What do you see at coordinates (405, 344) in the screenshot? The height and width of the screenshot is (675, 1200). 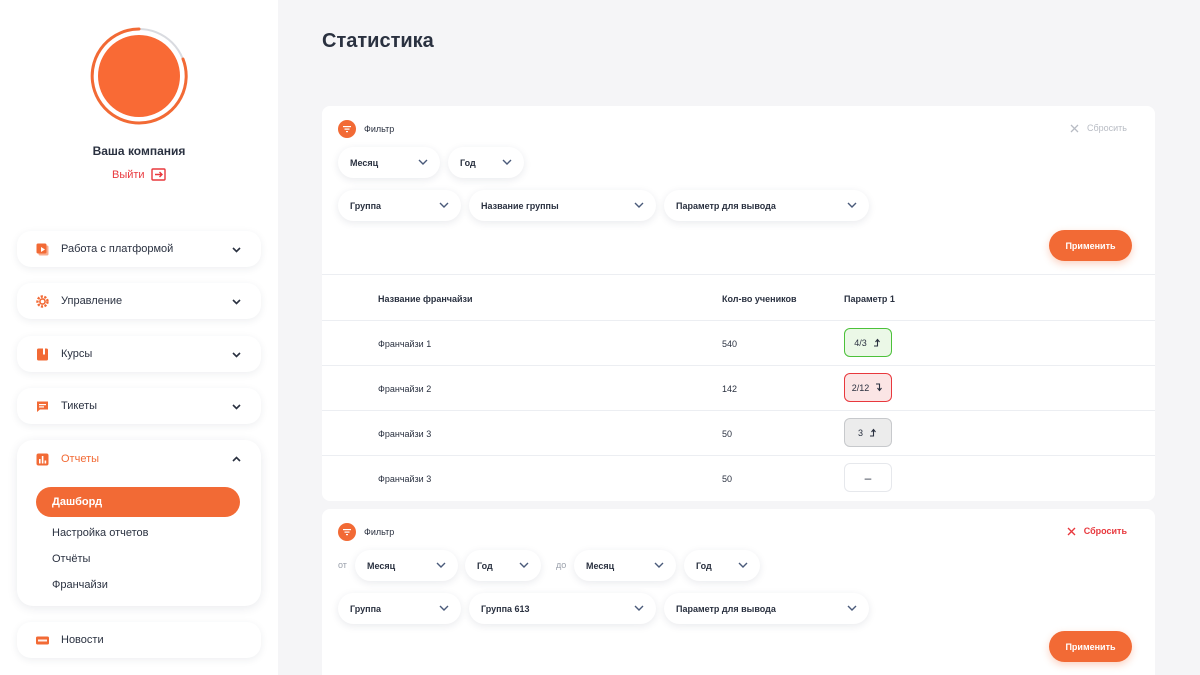 I see `franchise-name: Франчайзи 1` at bounding box center [405, 344].